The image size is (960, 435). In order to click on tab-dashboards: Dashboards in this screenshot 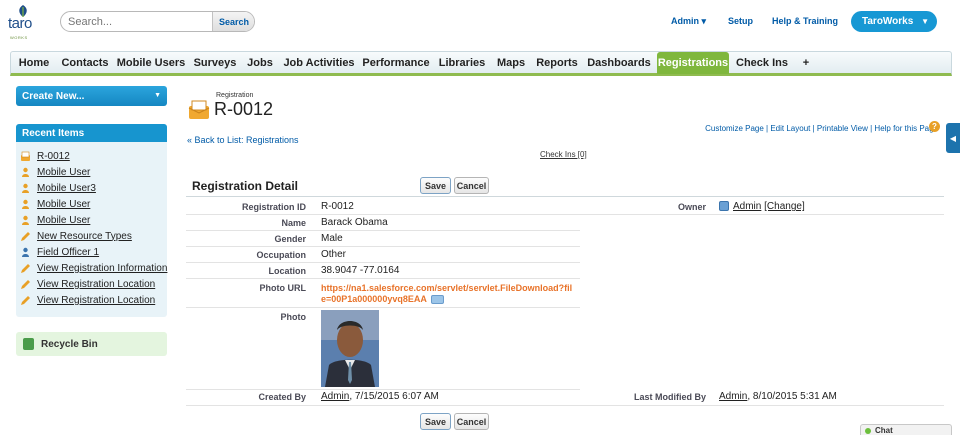, I will do `click(619, 63)`.